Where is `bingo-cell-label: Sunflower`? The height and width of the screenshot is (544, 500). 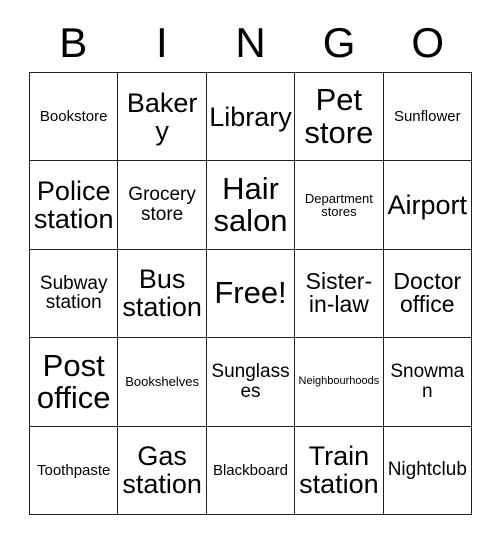 bingo-cell-label: Sunflower is located at coordinates (427, 116).